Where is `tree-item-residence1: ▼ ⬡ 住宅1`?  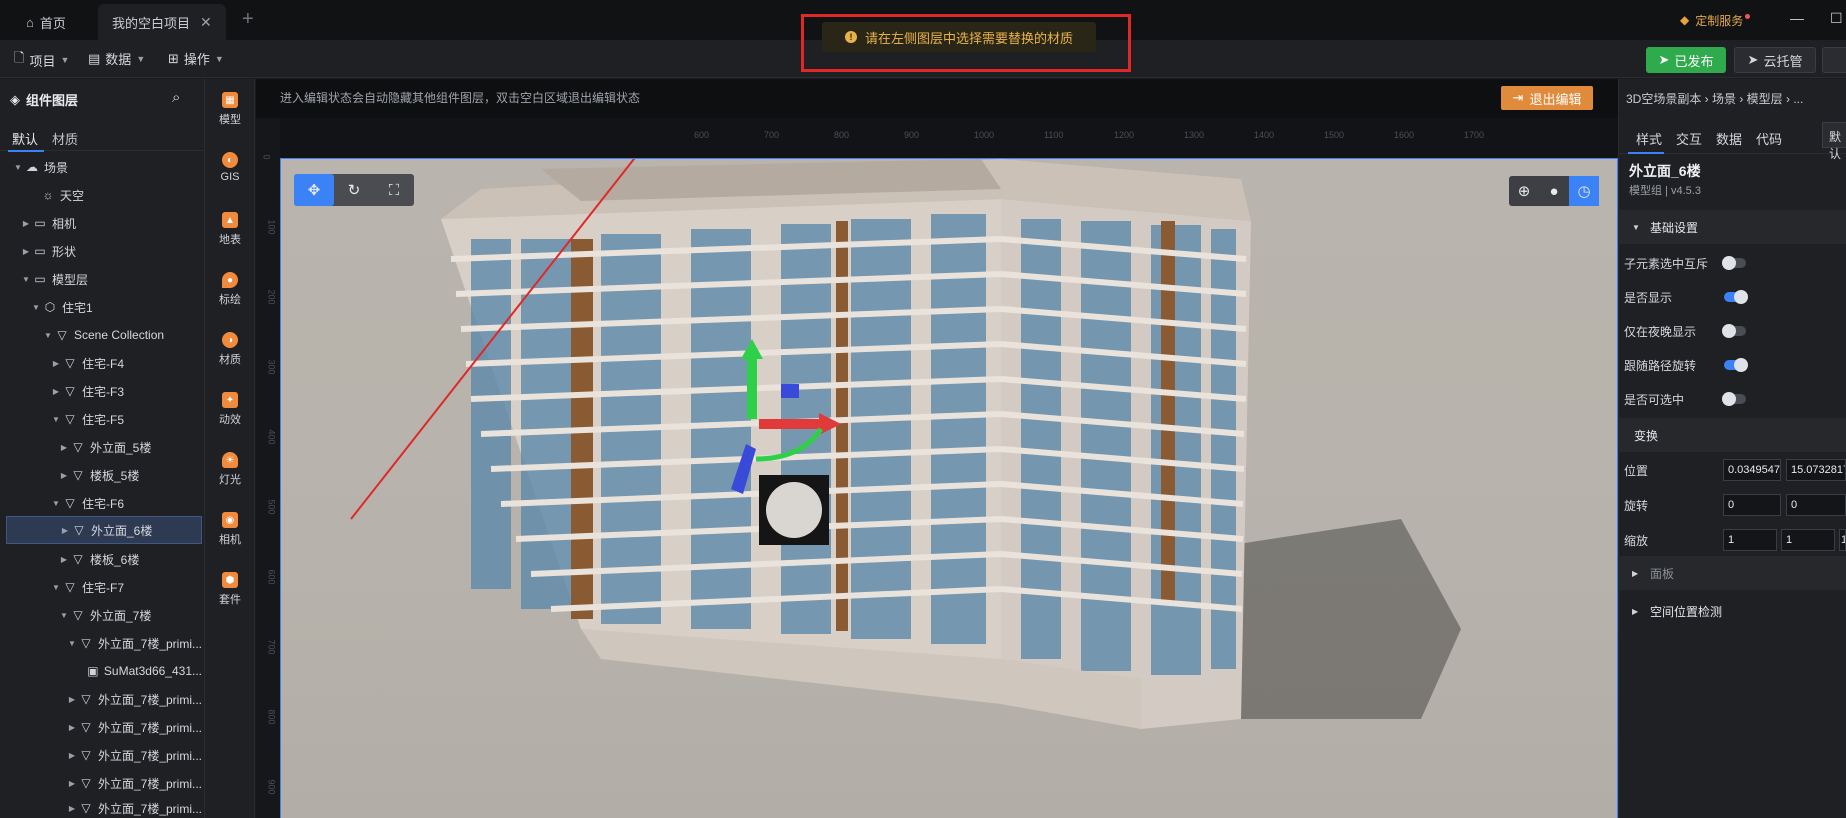
tree-item-residence1: ▼ ⬡ 住宅1 is located at coordinates (104, 307).